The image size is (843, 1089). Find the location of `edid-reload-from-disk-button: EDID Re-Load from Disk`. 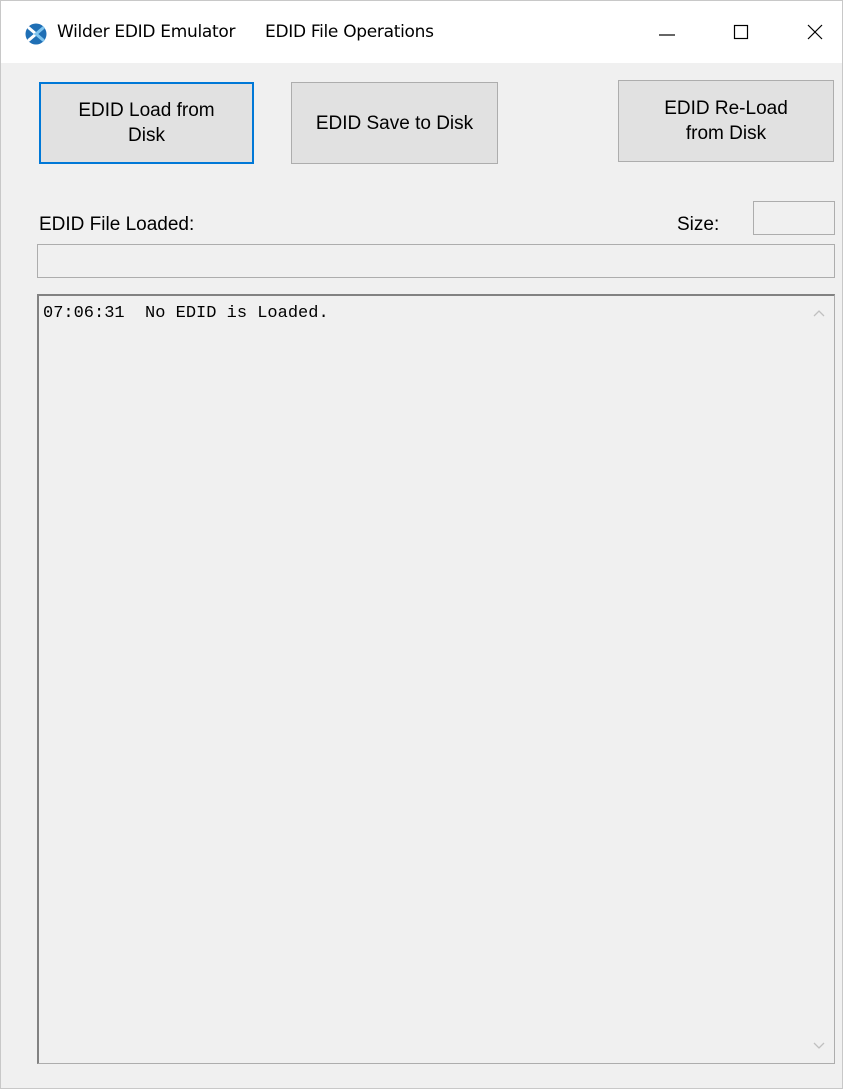

edid-reload-from-disk-button: EDID Re-Load from Disk is located at coordinates (726, 121).